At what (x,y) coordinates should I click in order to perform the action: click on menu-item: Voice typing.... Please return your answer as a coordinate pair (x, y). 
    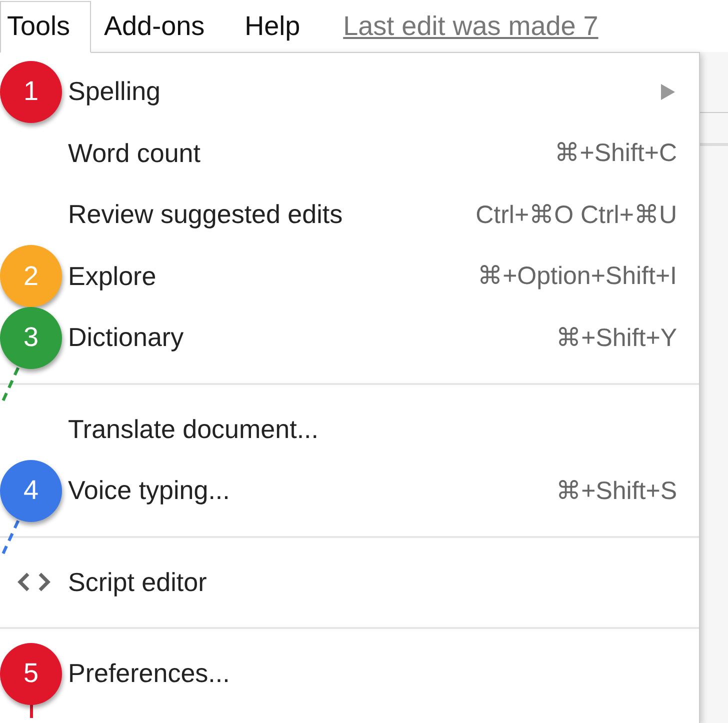
    Looking at the image, I should click on (312, 490).